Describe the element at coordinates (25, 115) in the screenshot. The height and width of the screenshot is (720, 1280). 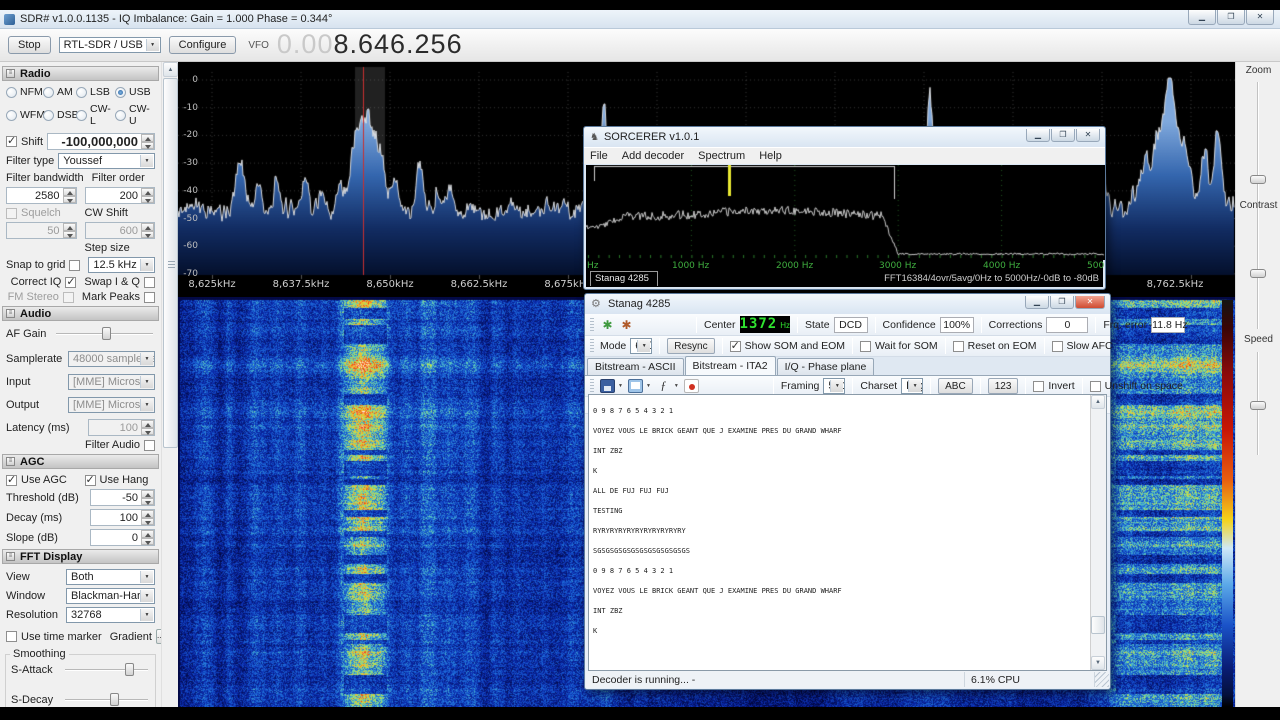
I see `mode-wfm: WFM` at that location.